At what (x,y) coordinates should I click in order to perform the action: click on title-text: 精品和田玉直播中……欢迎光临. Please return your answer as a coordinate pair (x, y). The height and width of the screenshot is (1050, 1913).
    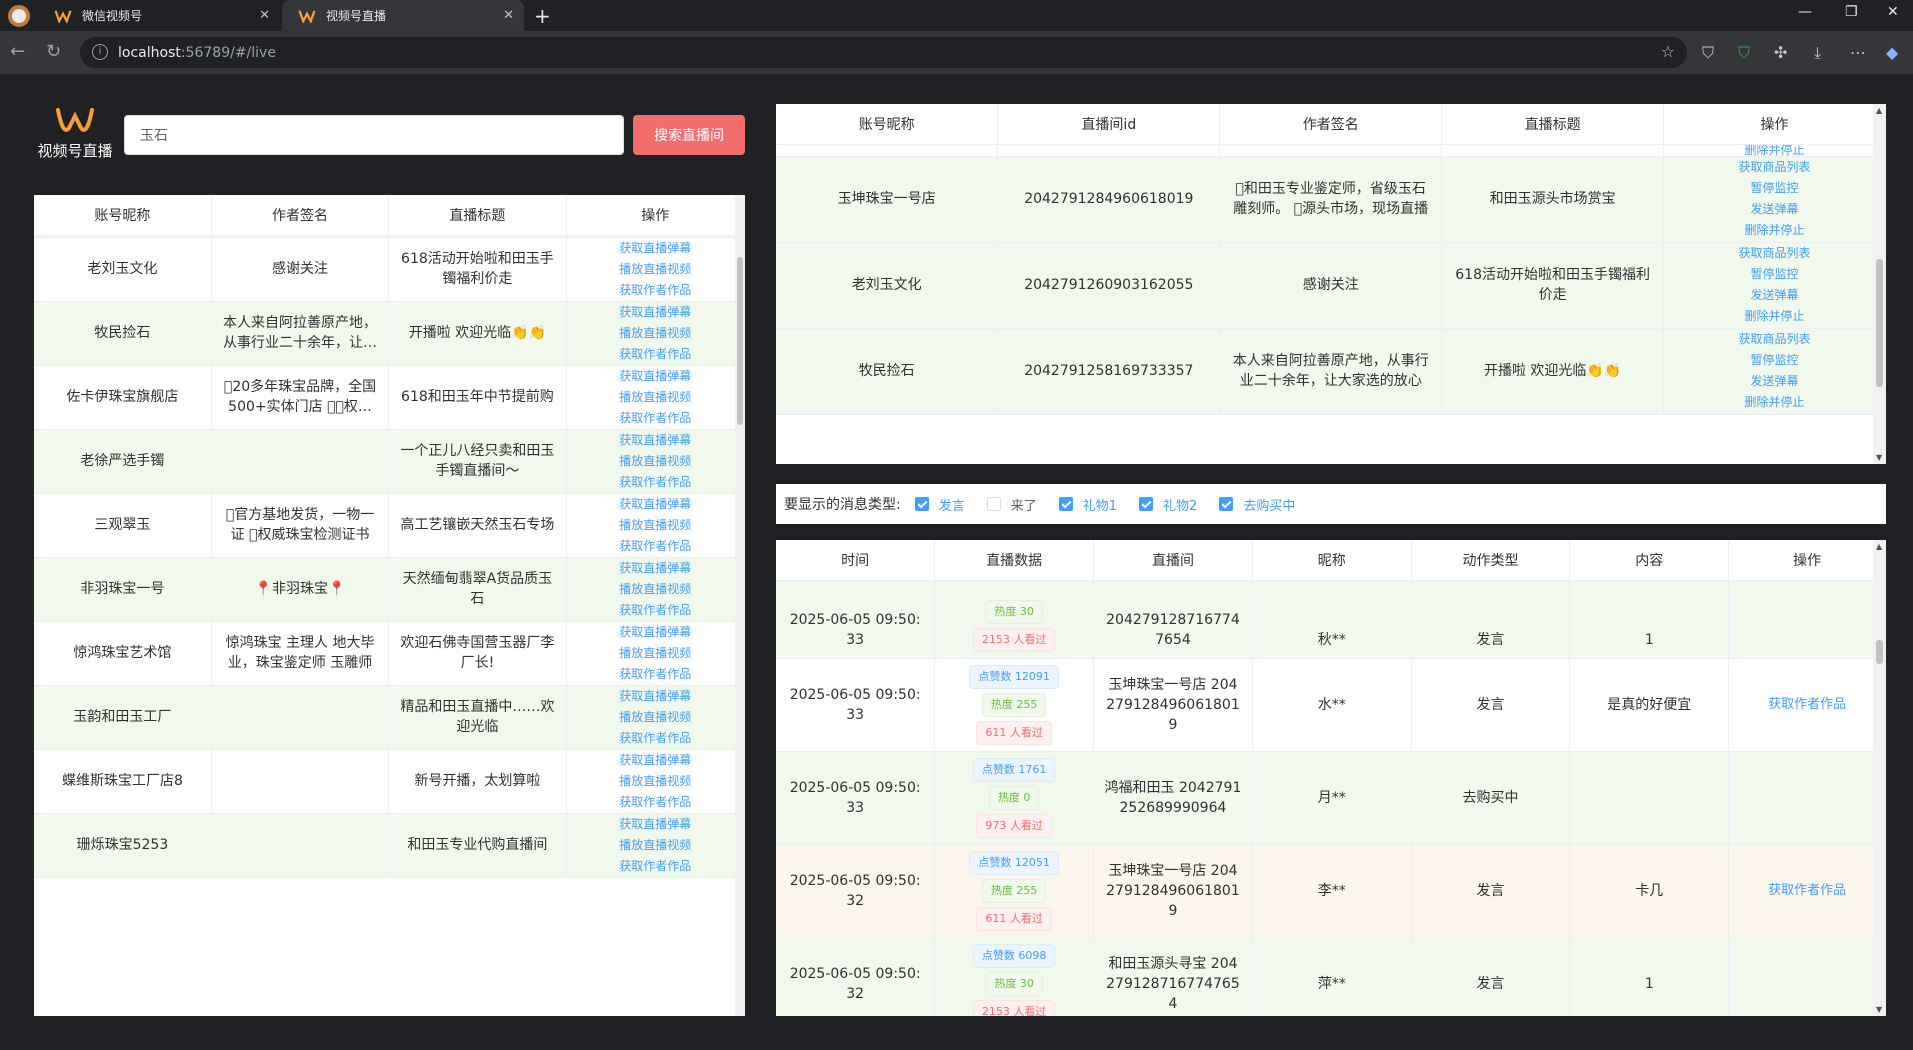
    Looking at the image, I should click on (477, 717).